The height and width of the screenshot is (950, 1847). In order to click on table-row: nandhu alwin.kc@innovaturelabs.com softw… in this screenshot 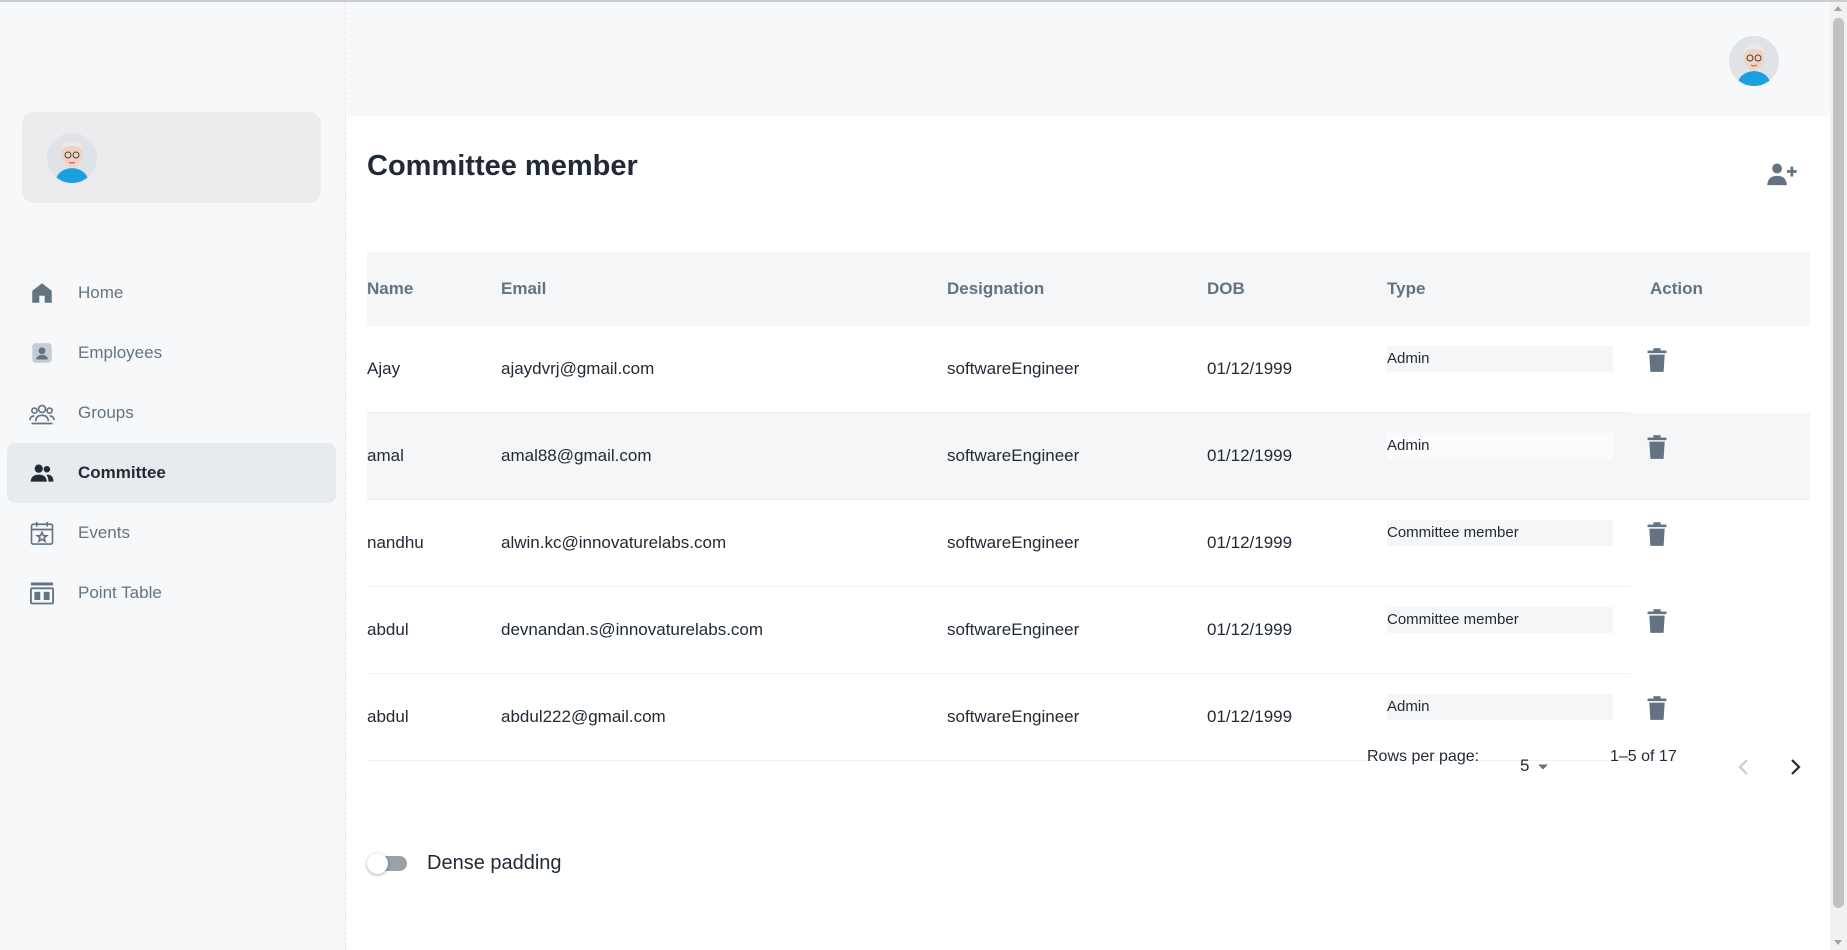, I will do `click(1017, 543)`.